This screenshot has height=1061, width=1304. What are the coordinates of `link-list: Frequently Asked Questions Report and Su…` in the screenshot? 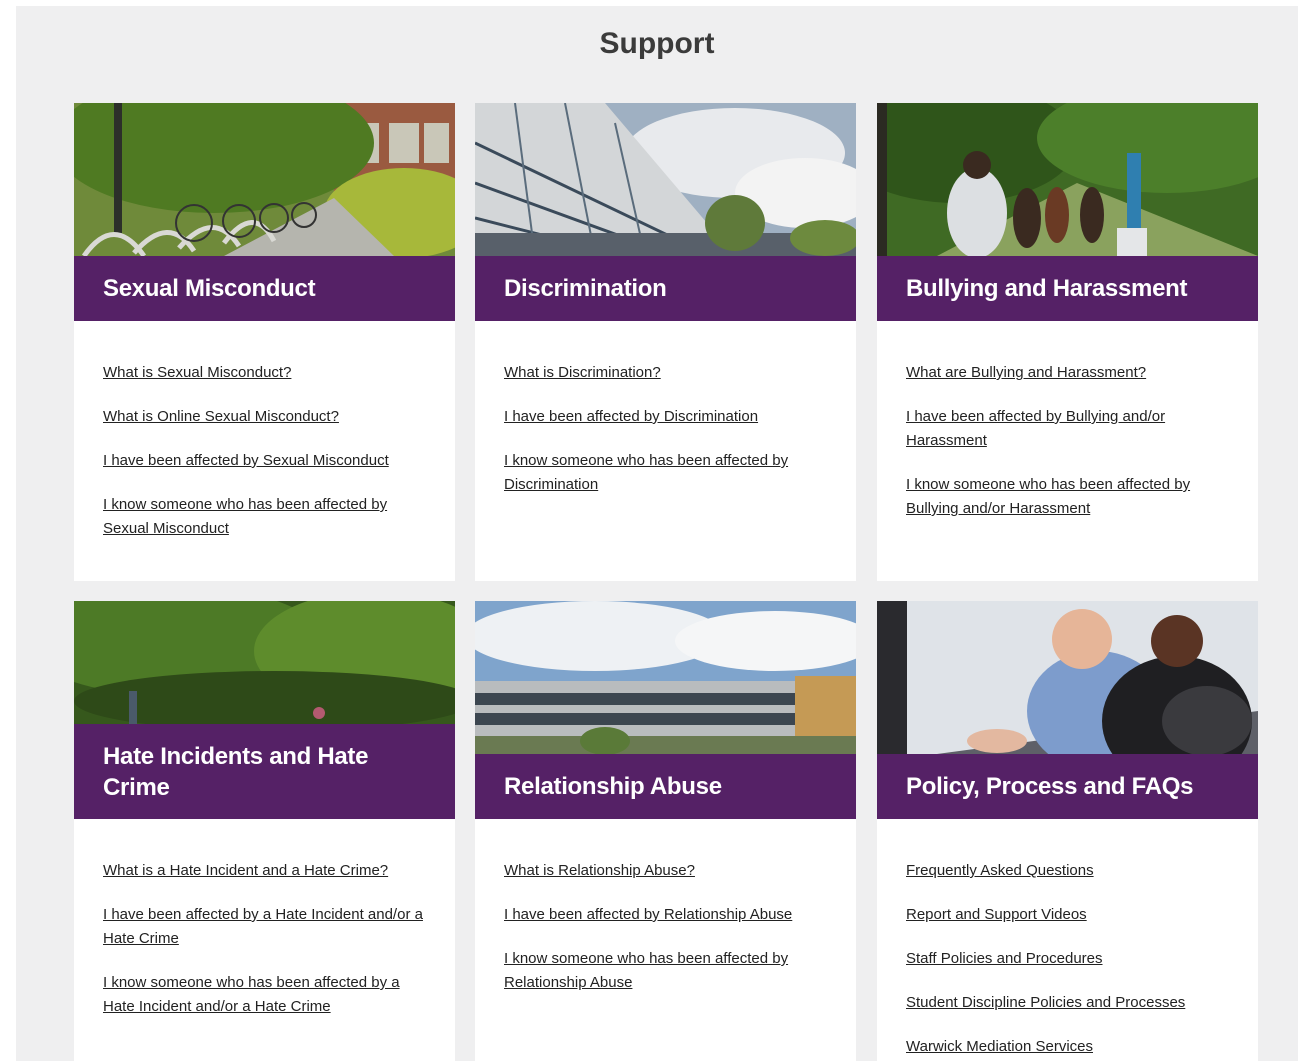 It's located at (1070, 960).